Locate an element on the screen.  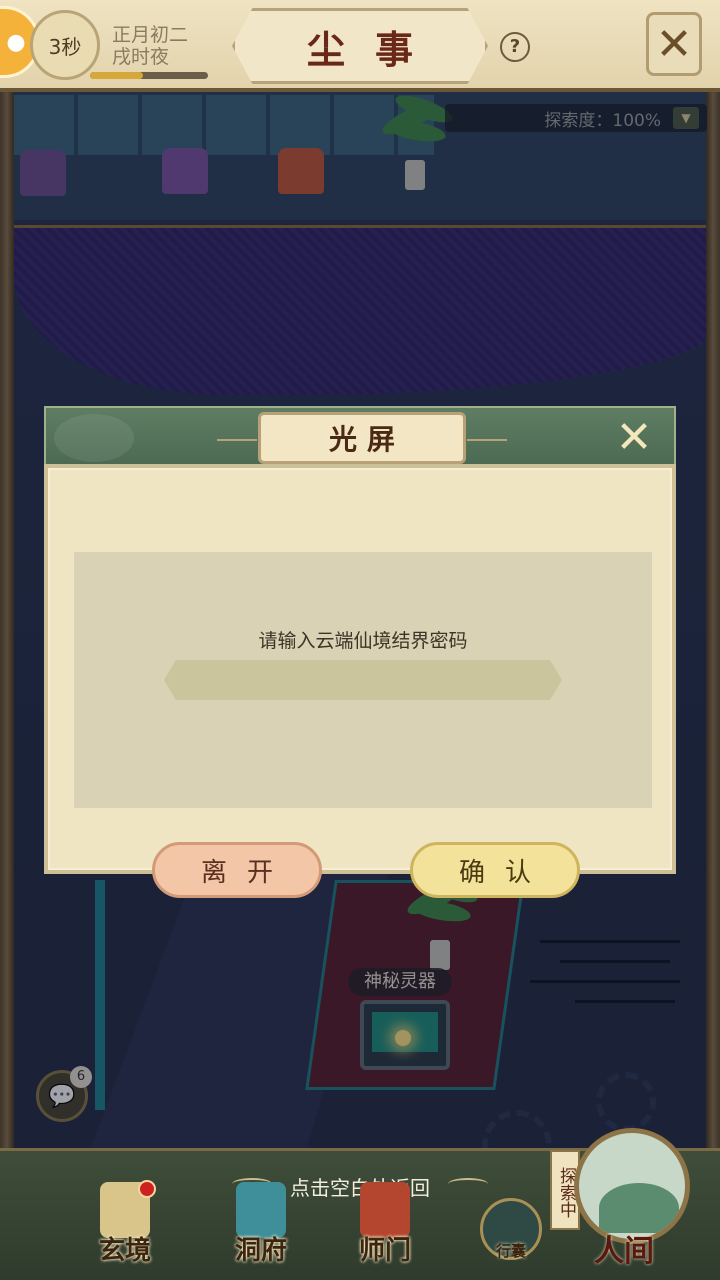
notification-dot is located at coordinates (147, 1189).